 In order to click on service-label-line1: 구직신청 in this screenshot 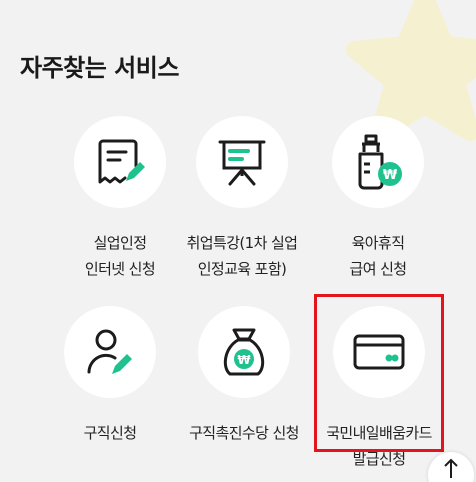, I will do `click(110, 433)`.